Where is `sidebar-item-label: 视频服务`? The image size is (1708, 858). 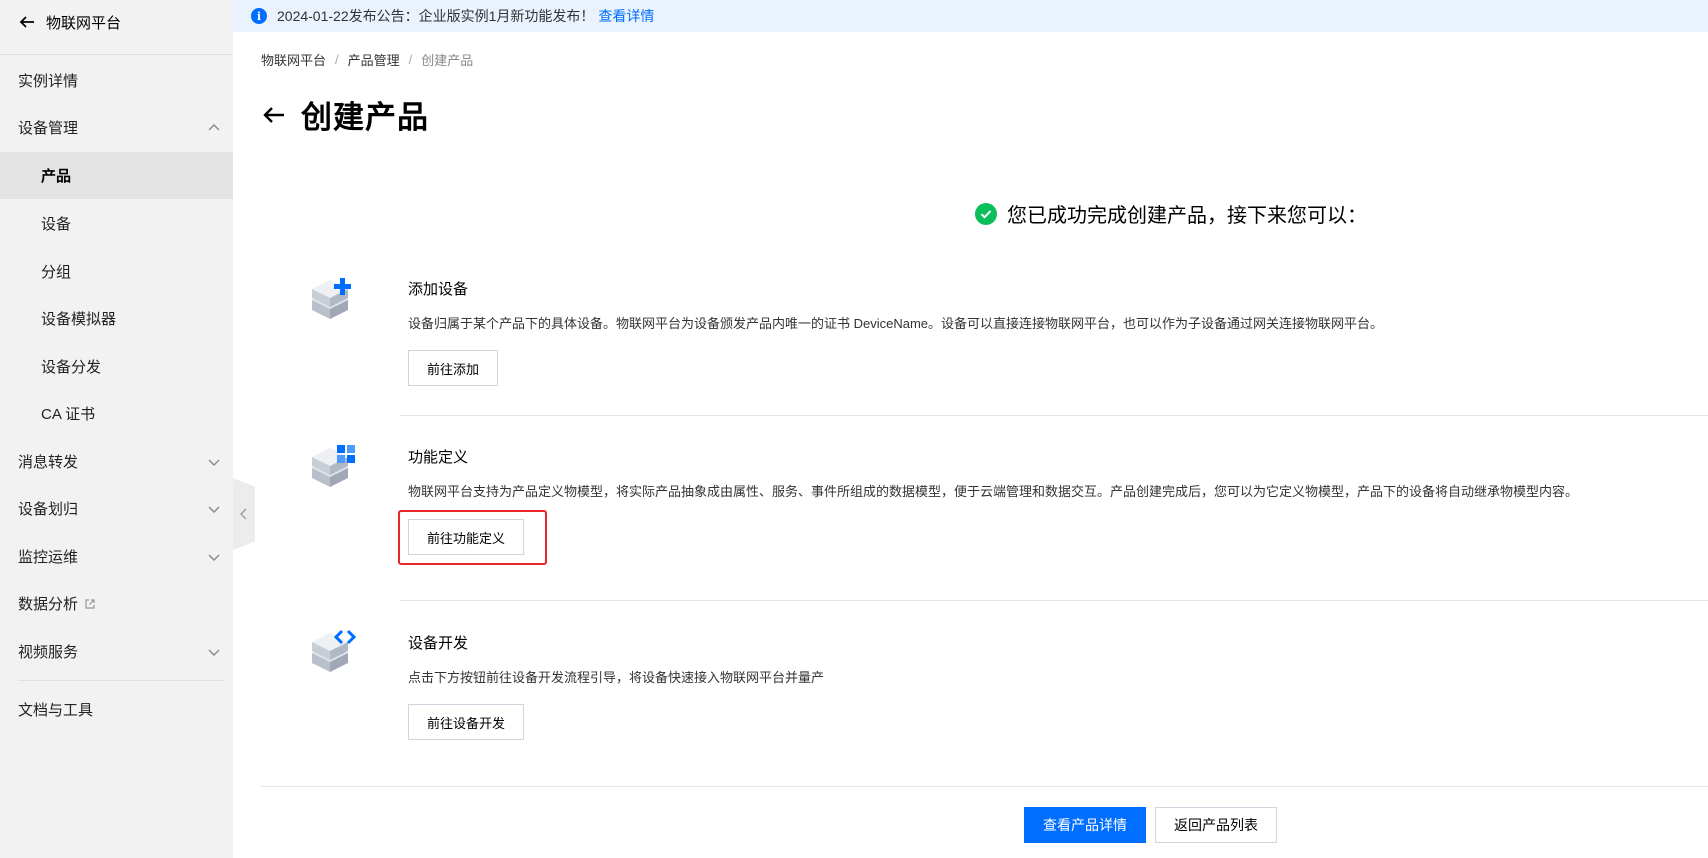 sidebar-item-label: 视频服务 is located at coordinates (48, 652).